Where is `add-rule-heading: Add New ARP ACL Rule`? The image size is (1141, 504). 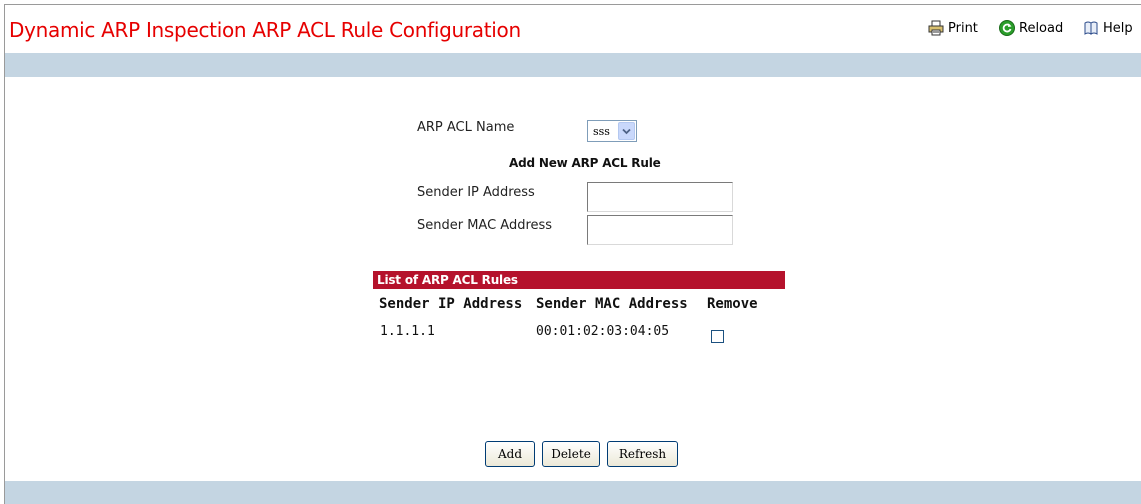
add-rule-heading: Add New ARP ACL Rule is located at coordinates (585, 163).